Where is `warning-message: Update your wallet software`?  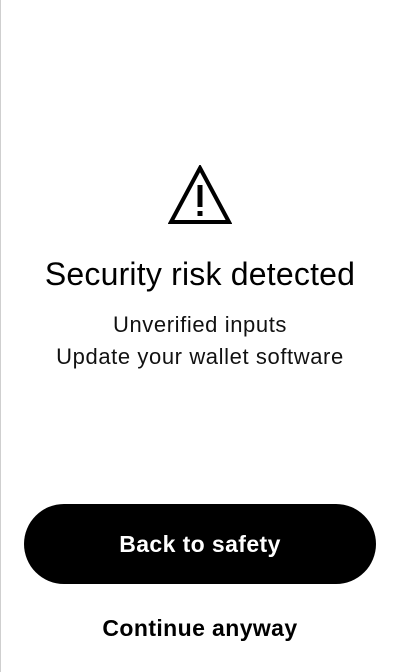
warning-message: Update your wallet software is located at coordinates (200, 356).